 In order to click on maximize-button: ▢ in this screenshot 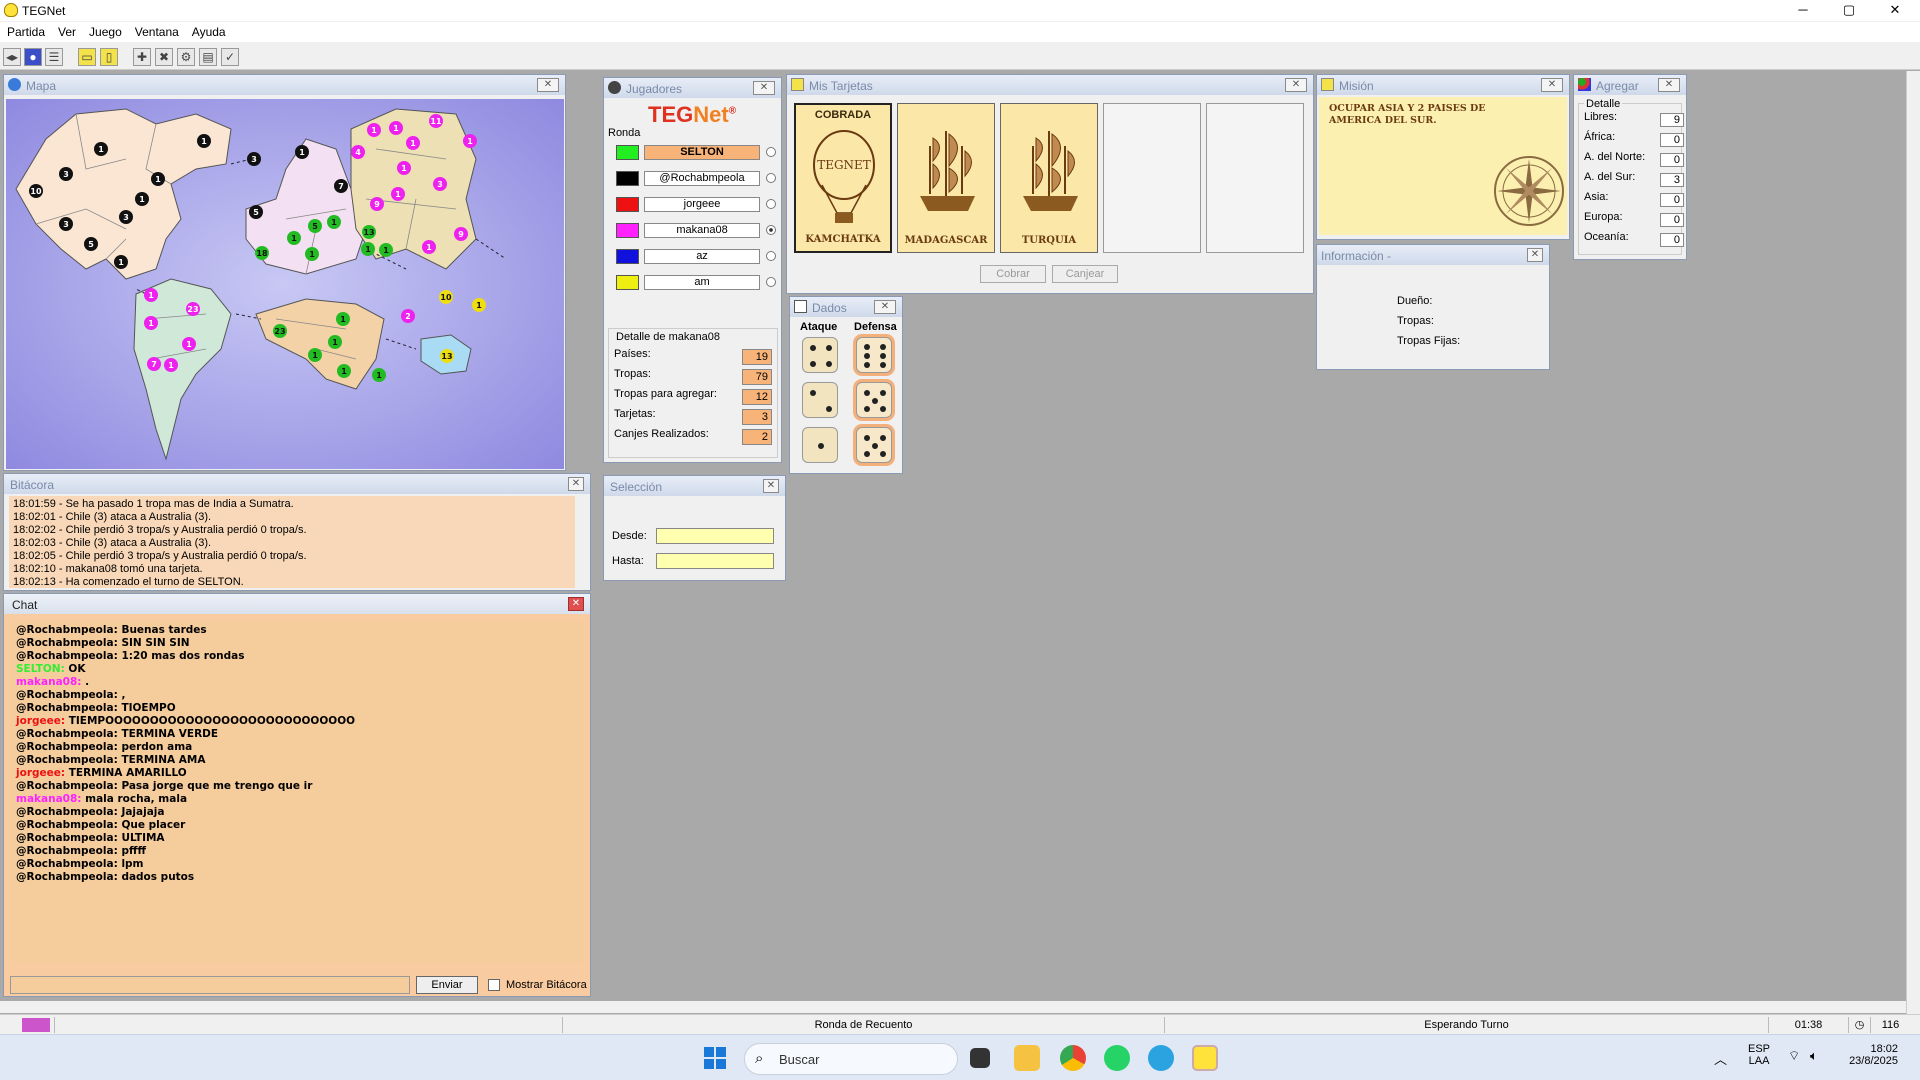, I will do `click(1849, 11)`.